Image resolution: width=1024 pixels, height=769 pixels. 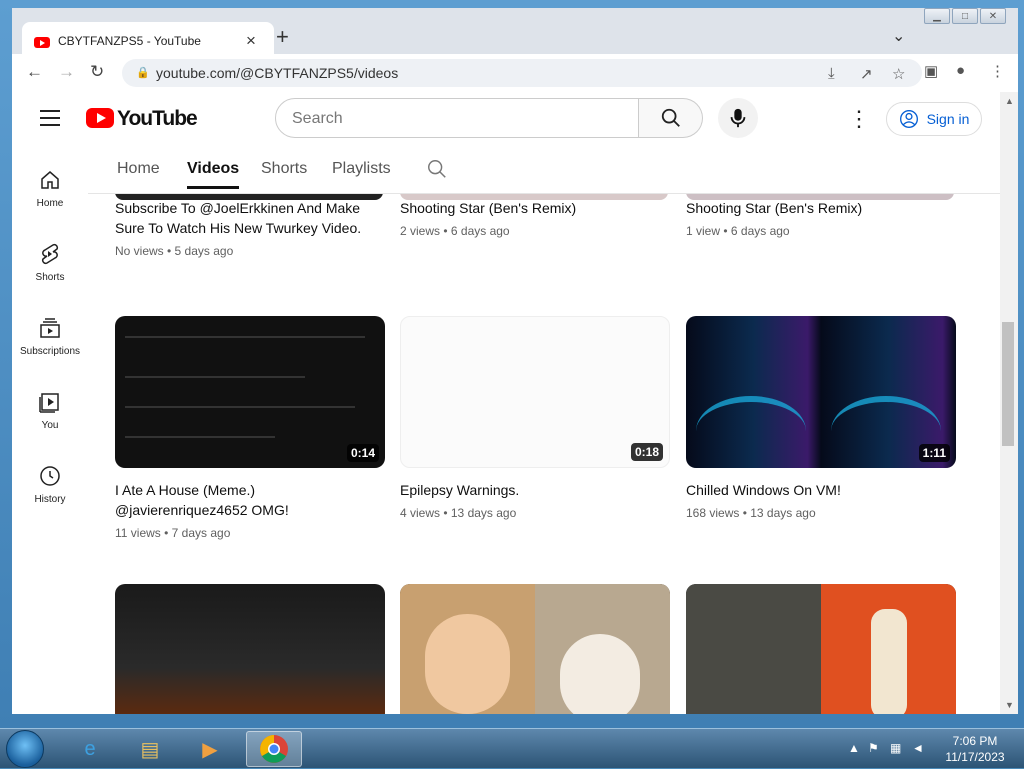 What do you see at coordinates (25, 749) in the screenshot?
I see `start-button` at bounding box center [25, 749].